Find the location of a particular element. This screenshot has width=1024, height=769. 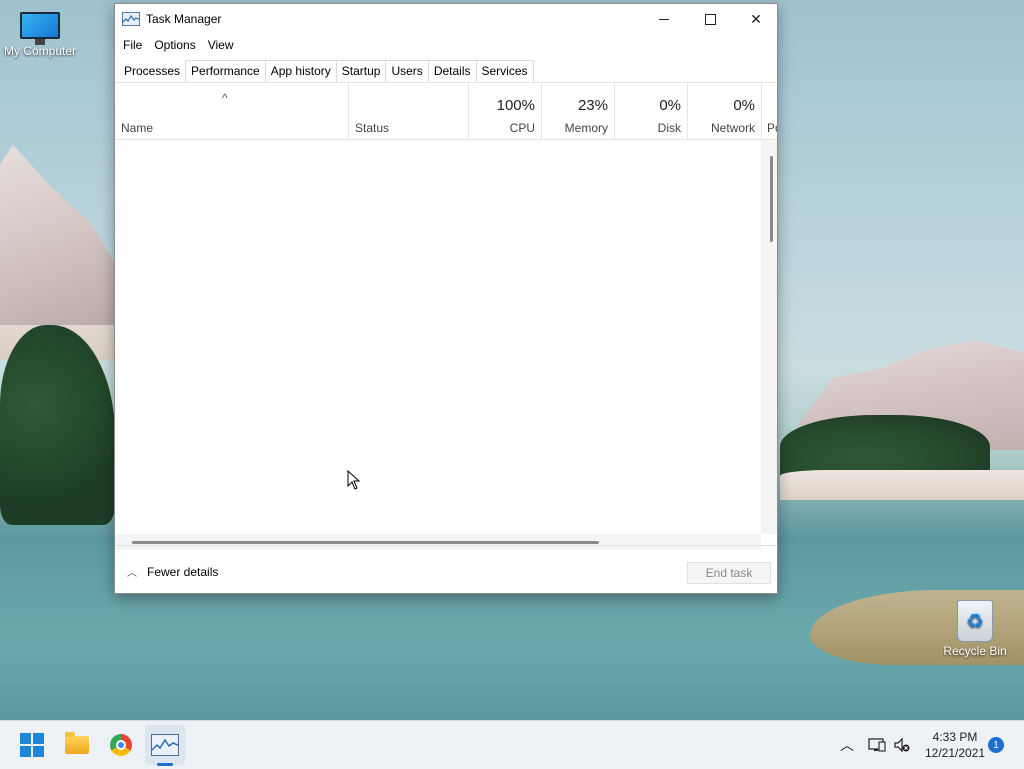

tab-services: Services is located at coordinates (504, 71).